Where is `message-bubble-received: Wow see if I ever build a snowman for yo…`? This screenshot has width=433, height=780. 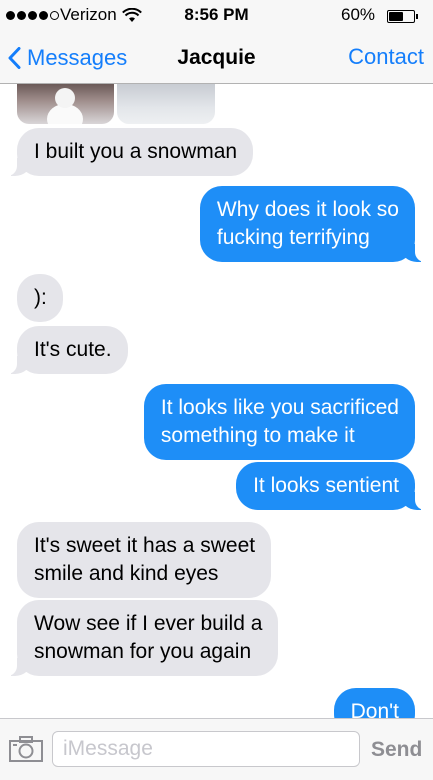 message-bubble-received: Wow see if I ever build a snowman for yo… is located at coordinates (139, 638).